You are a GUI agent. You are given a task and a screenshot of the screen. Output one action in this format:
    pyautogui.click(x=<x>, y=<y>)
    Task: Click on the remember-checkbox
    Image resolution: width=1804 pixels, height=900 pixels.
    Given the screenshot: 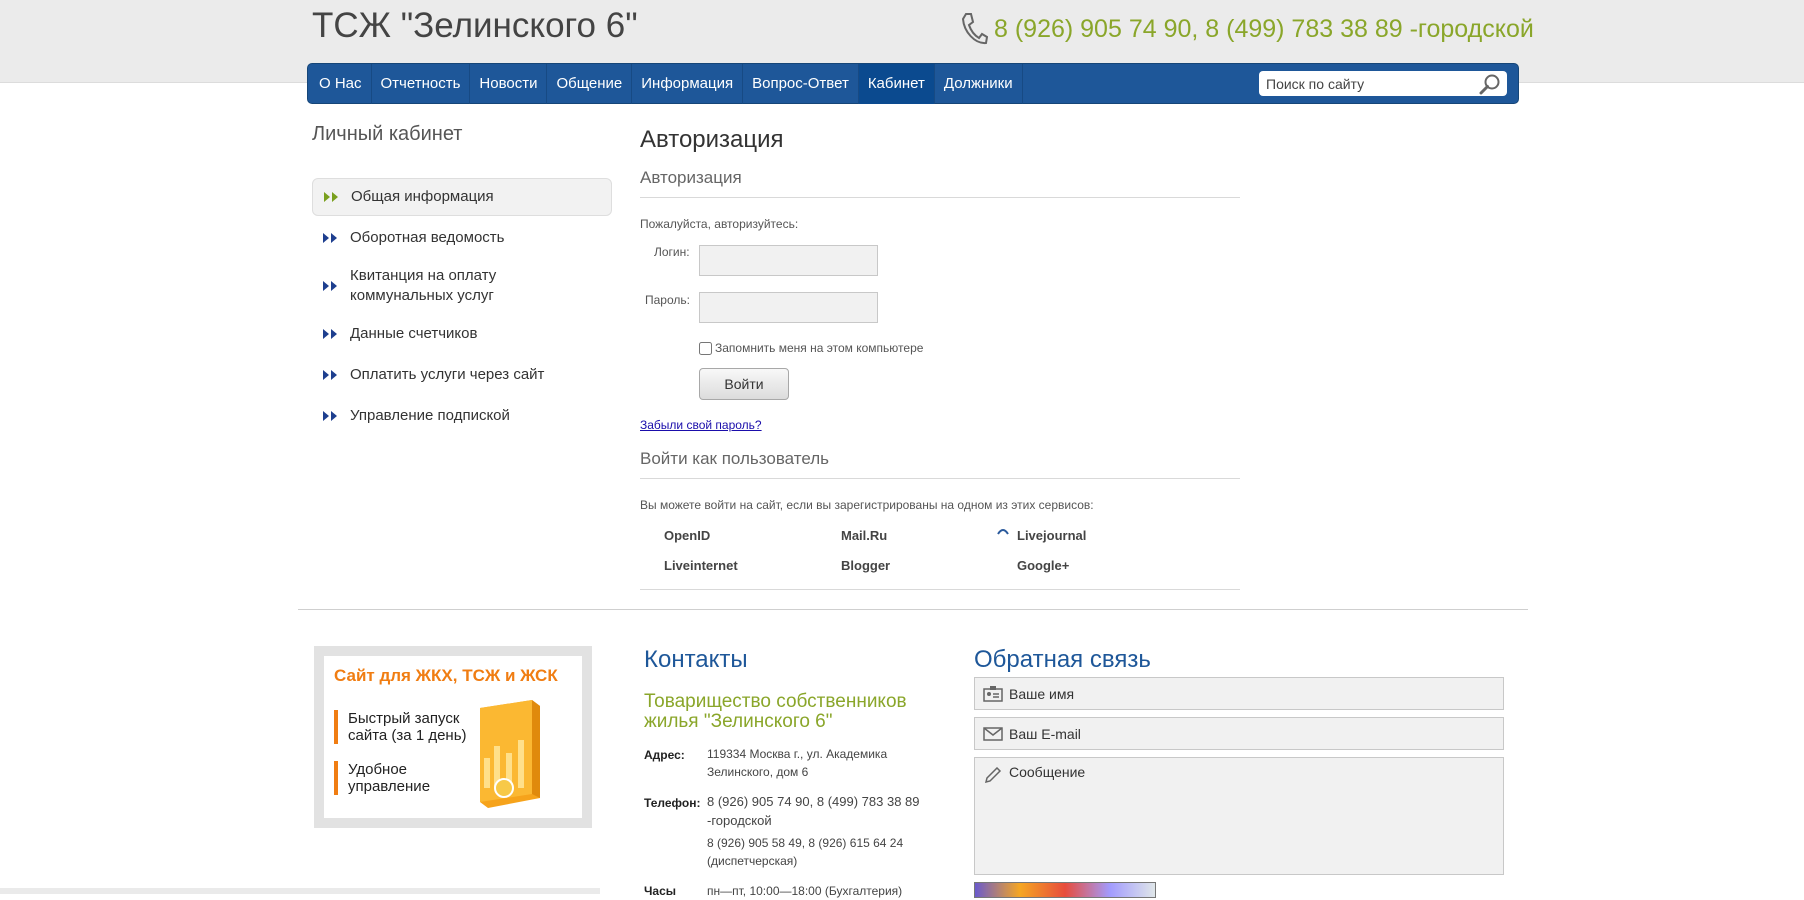 What is the action you would take?
    pyautogui.click(x=705, y=348)
    